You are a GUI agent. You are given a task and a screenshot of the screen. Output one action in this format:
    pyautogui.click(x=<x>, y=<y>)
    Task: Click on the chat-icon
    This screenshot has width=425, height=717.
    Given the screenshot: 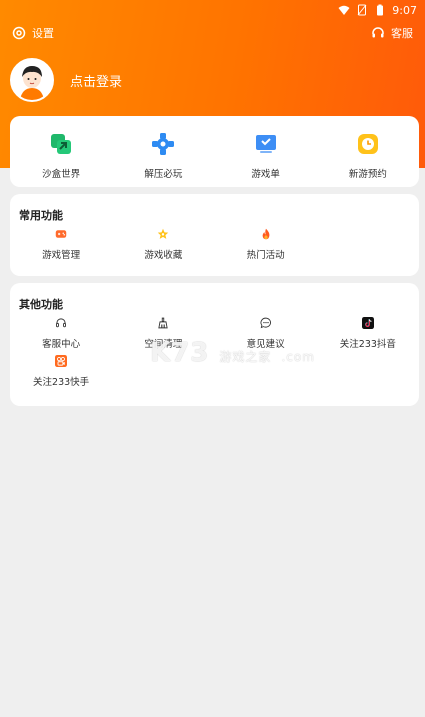 What is the action you would take?
    pyautogui.click(x=265, y=323)
    